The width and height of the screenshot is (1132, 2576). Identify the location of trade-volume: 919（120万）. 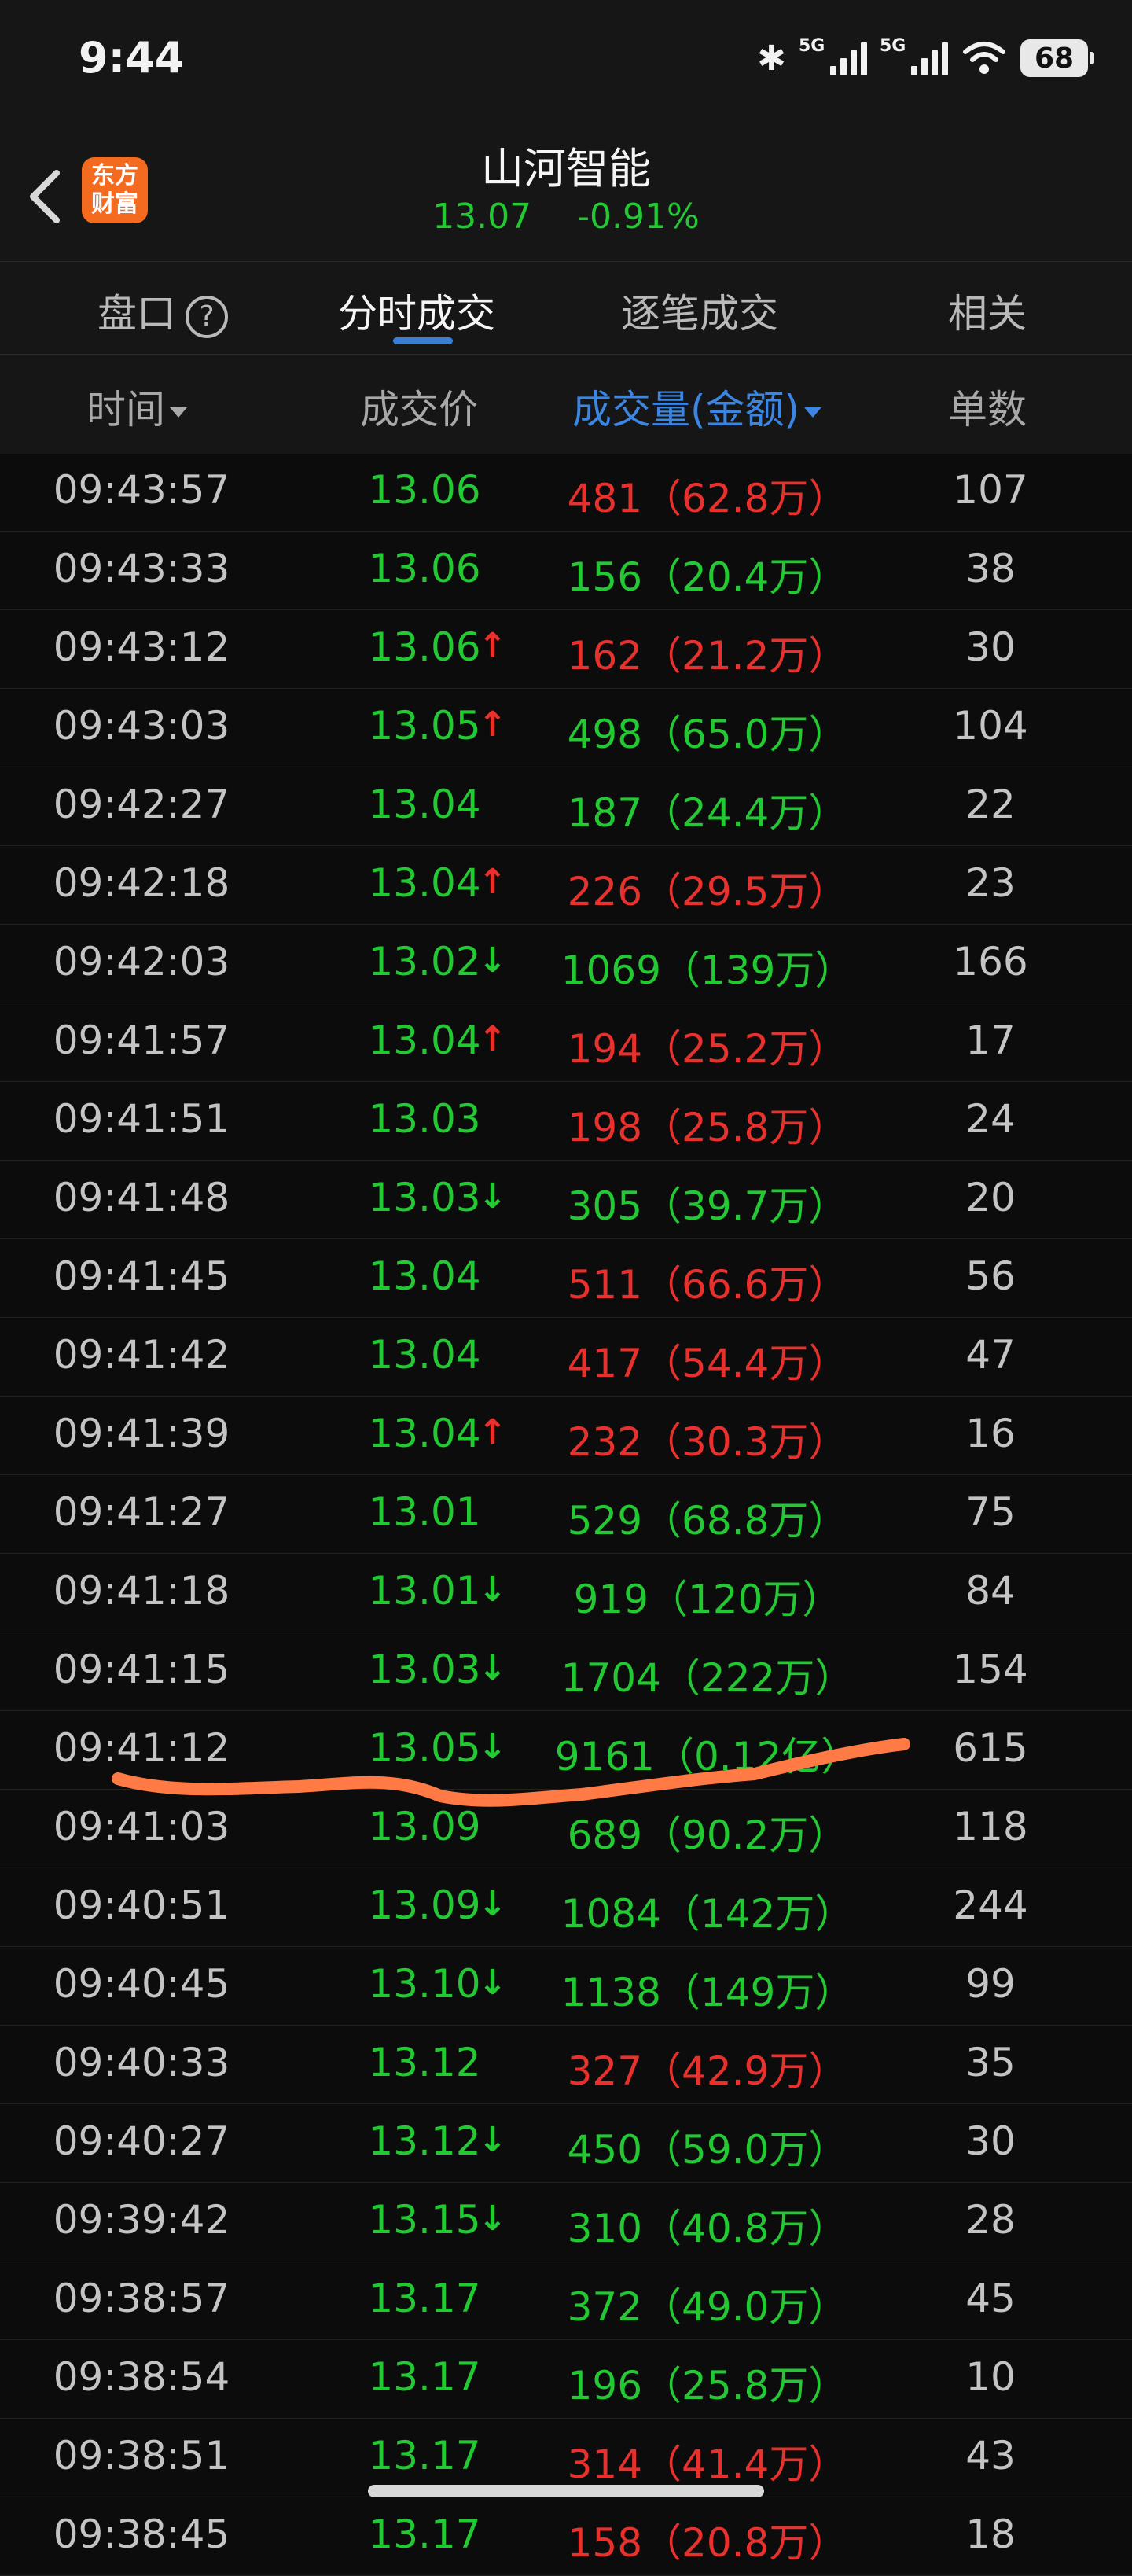
(707, 1600).